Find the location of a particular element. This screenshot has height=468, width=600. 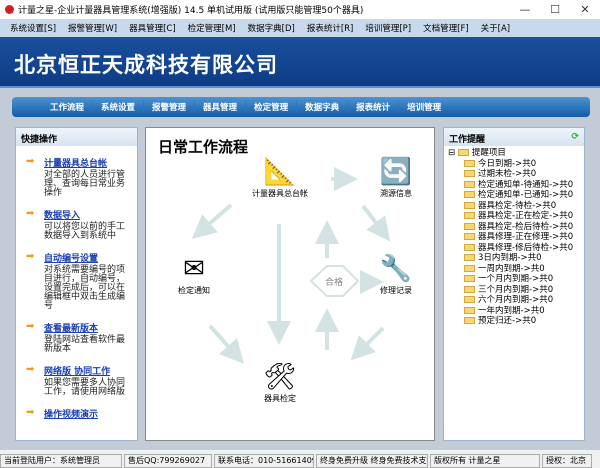

reminder-title: 工作提醒 ⟳ is located at coordinates (514, 137).